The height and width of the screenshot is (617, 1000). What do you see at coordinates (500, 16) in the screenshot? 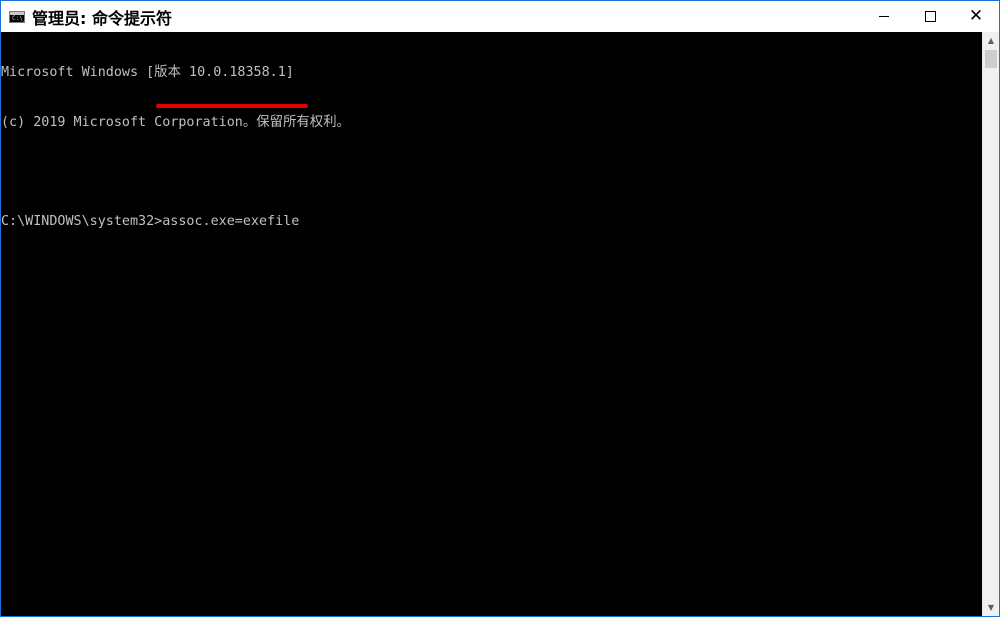
I see `title-bar: C:\_ 管理员: 命令提示符 ✕` at bounding box center [500, 16].